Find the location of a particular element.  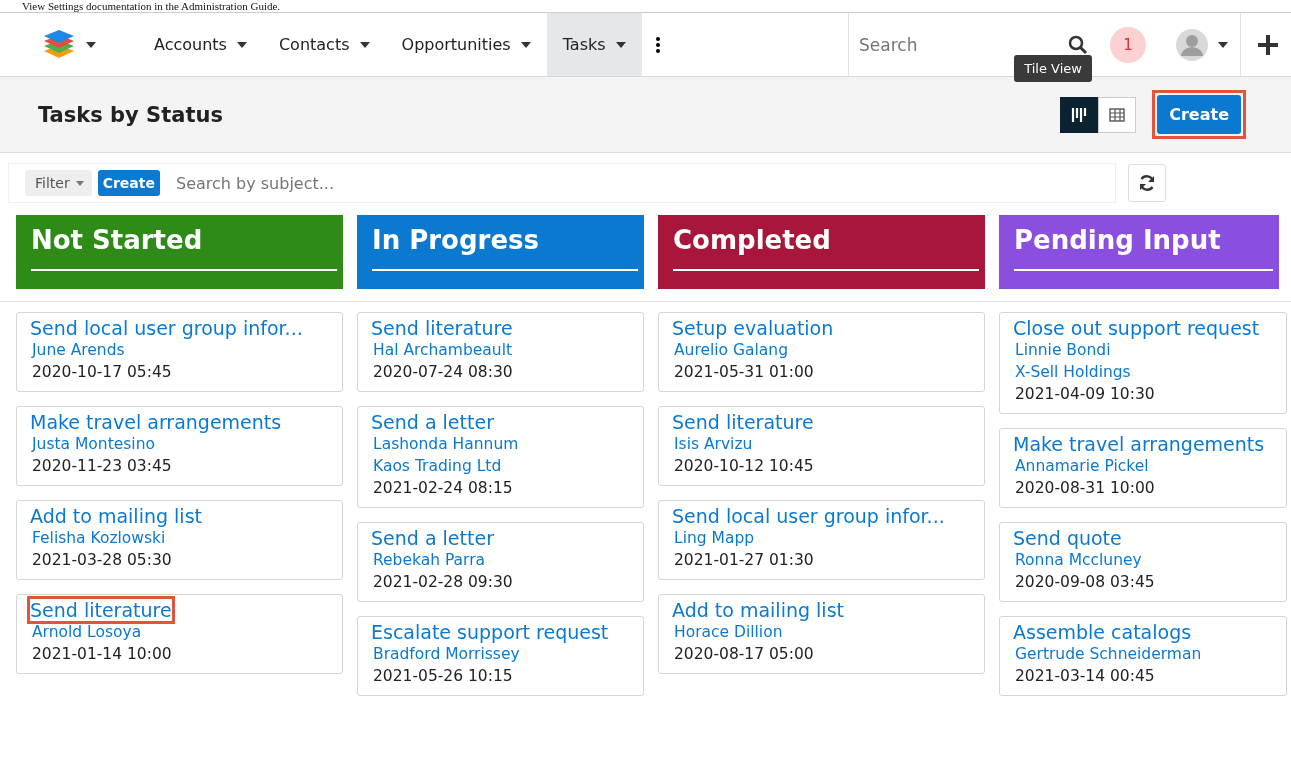

task-subject-link: Escalate support request is located at coordinates (490, 632).